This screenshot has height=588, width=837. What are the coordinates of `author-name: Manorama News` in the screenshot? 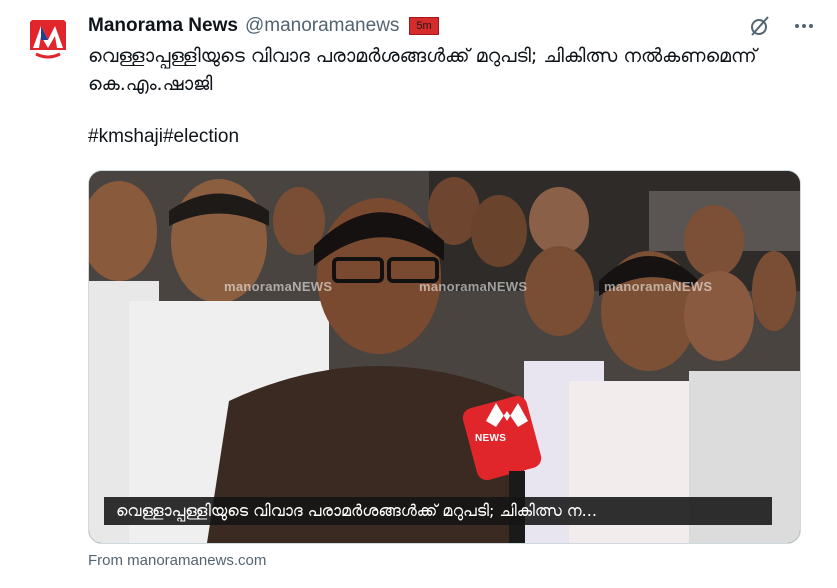 It's located at (163, 26).